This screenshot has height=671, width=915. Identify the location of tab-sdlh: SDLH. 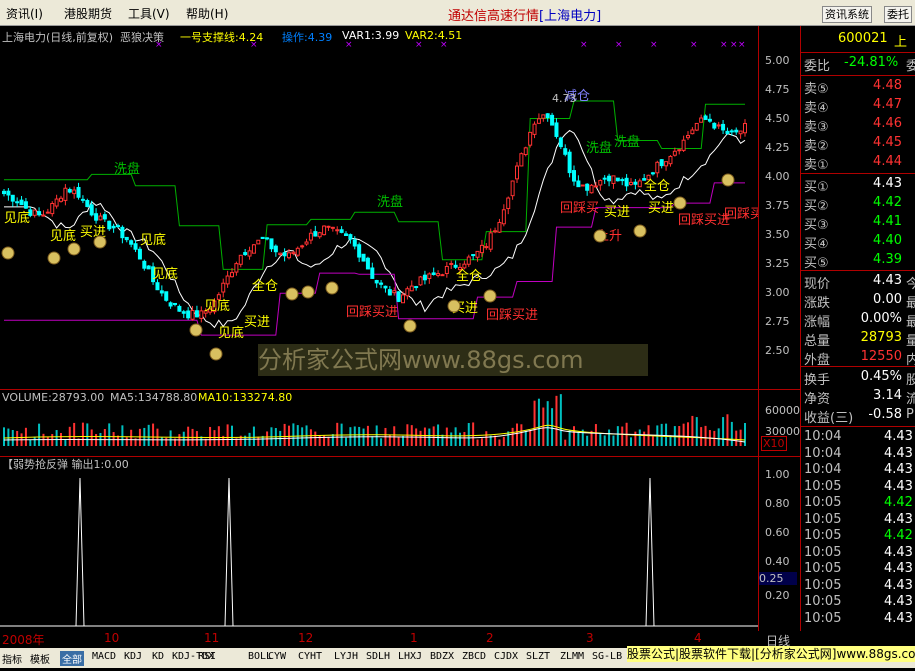
(378, 656).